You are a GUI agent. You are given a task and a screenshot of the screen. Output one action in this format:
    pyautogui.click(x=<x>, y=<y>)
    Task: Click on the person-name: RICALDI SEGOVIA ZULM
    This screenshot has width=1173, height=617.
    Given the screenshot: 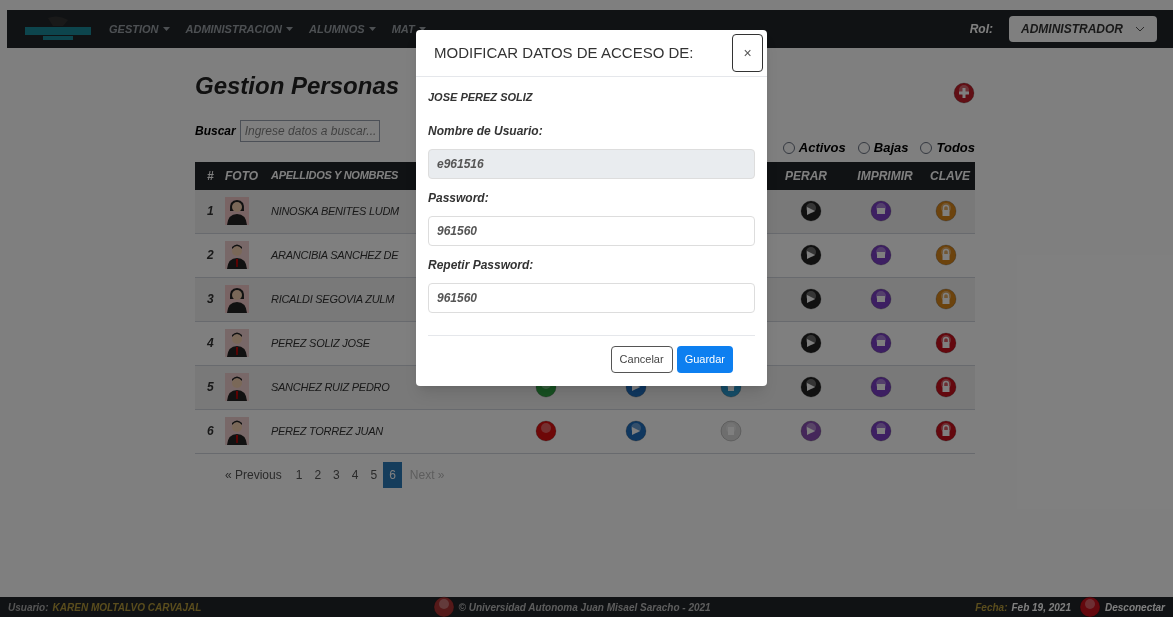 What is the action you would take?
    pyautogui.click(x=333, y=299)
    